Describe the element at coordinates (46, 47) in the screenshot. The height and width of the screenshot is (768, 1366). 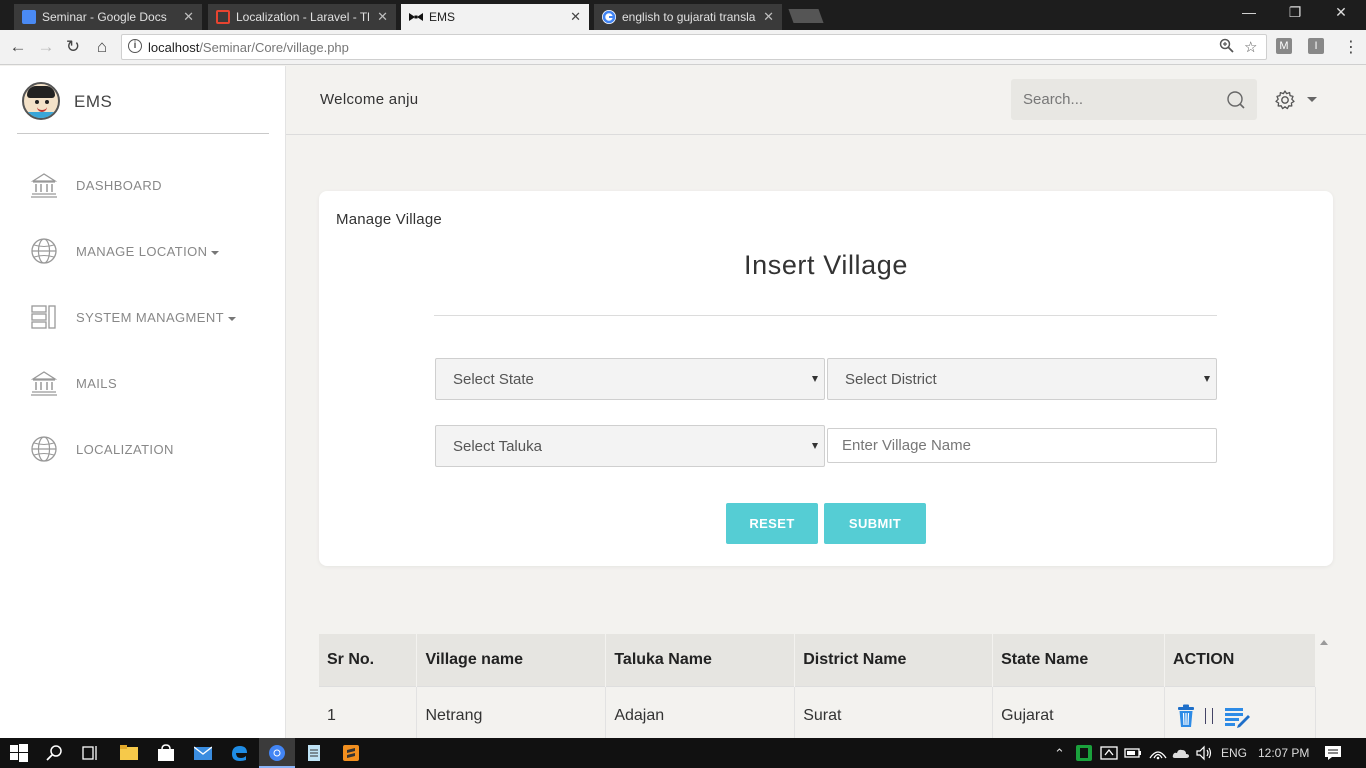
I see `forward-button: →` at that location.